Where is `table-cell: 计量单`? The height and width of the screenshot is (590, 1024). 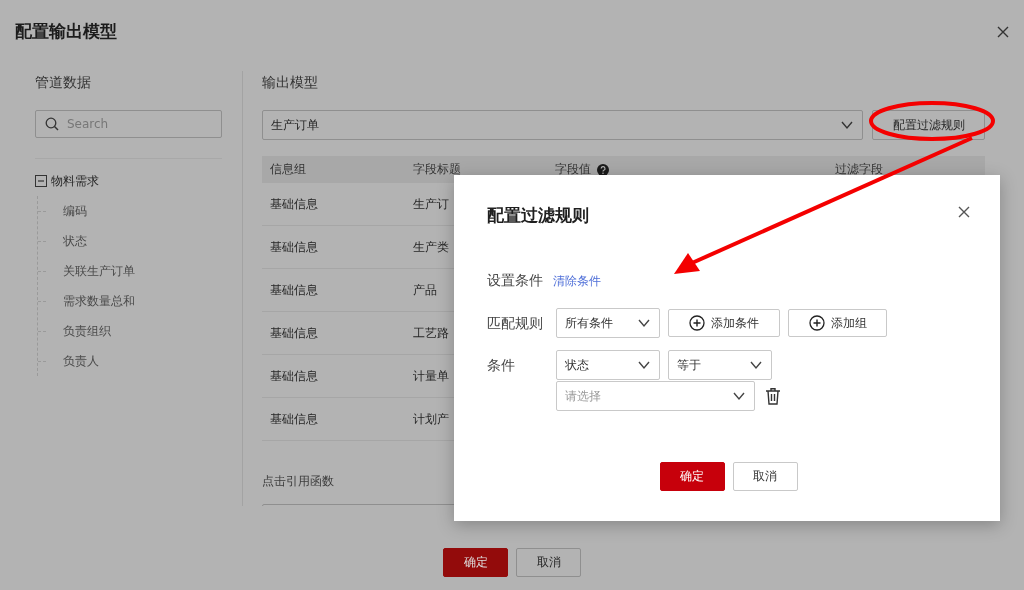
table-cell: 计量单 is located at coordinates (431, 375).